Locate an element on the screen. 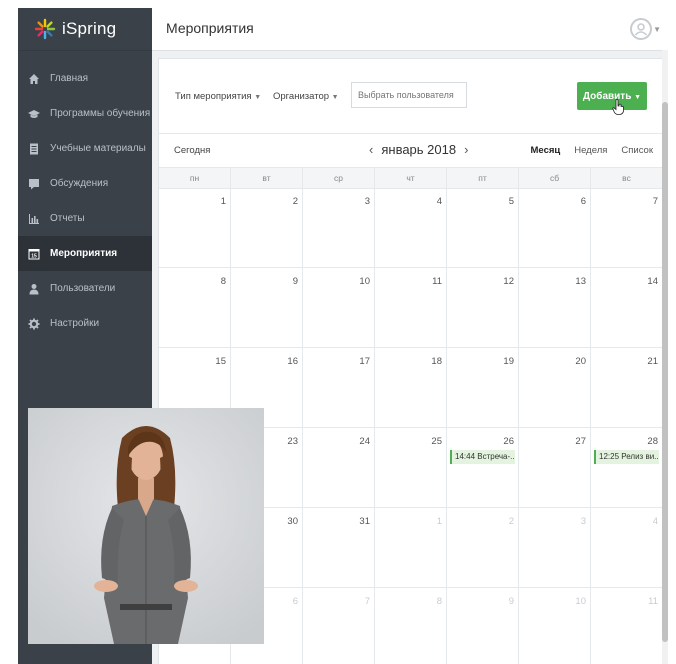 This screenshot has height=664, width=676. chat-icon is located at coordinates (34, 184).